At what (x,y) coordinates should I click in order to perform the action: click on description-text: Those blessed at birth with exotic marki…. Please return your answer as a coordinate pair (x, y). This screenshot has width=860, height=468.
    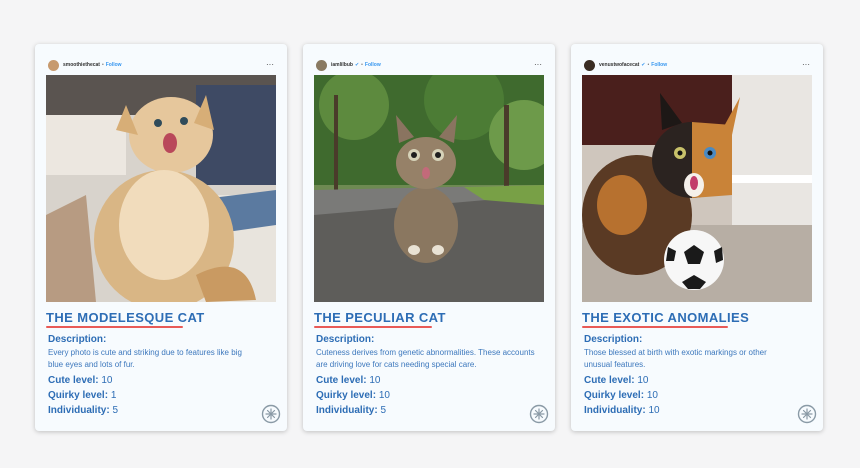
    Looking at the image, I should click on (675, 358).